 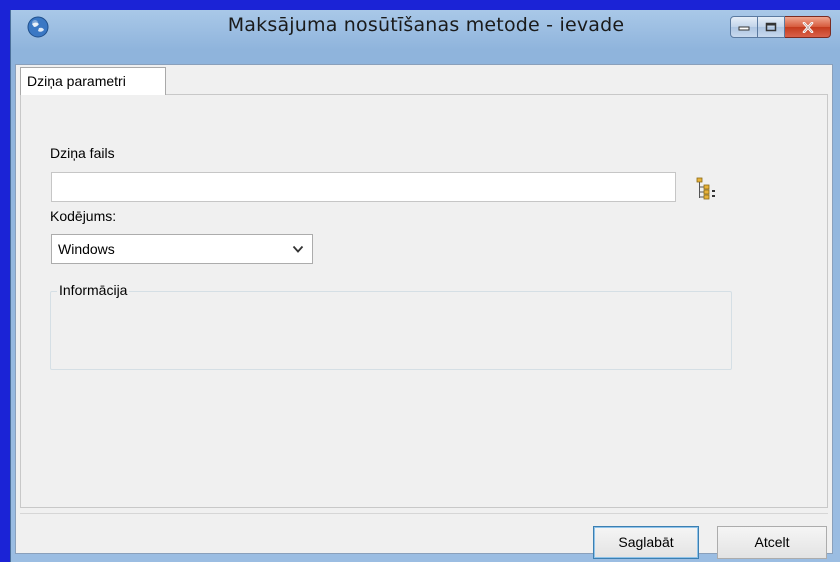 I want to click on desktop-background-top, so click(x=420, y=5).